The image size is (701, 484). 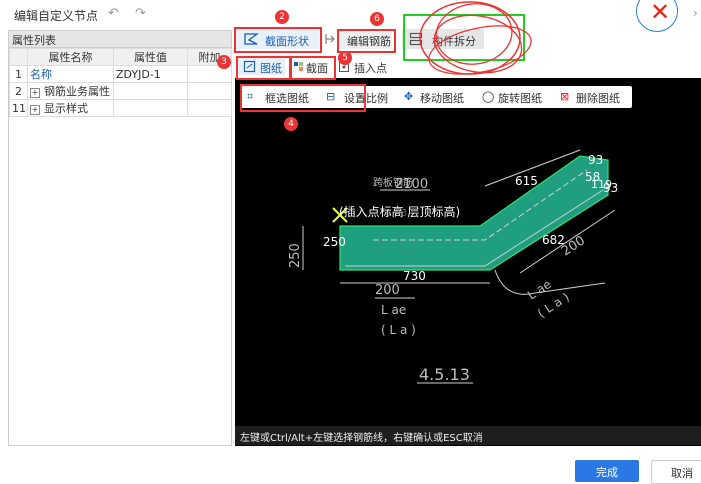 I want to click on property-name: 名称, so click(x=70, y=74).